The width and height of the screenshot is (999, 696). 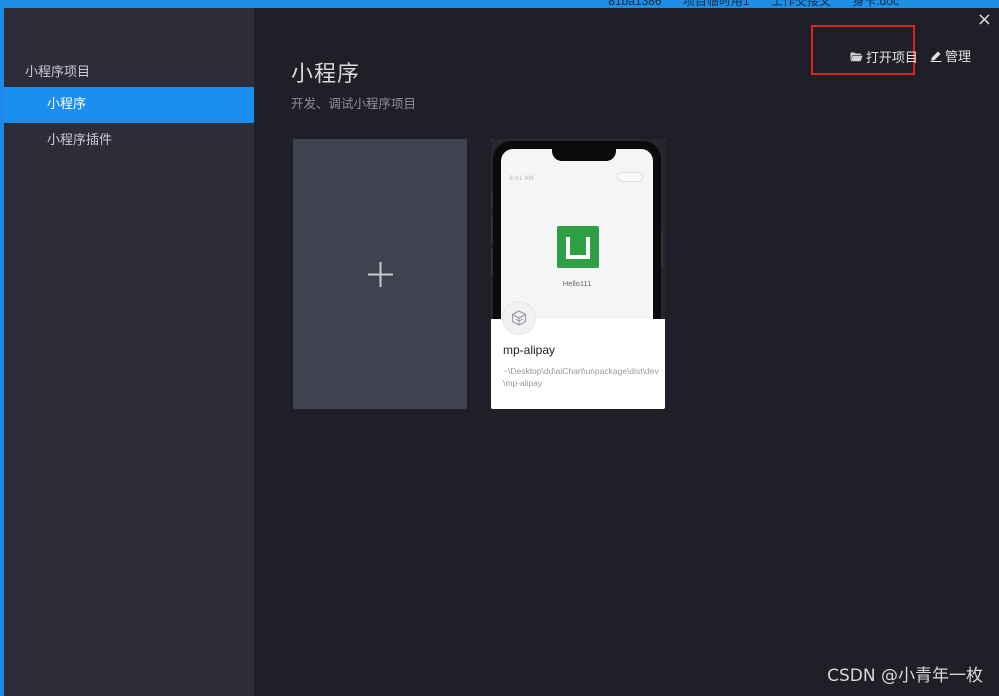 I want to click on new-project-card, so click(x=380, y=274).